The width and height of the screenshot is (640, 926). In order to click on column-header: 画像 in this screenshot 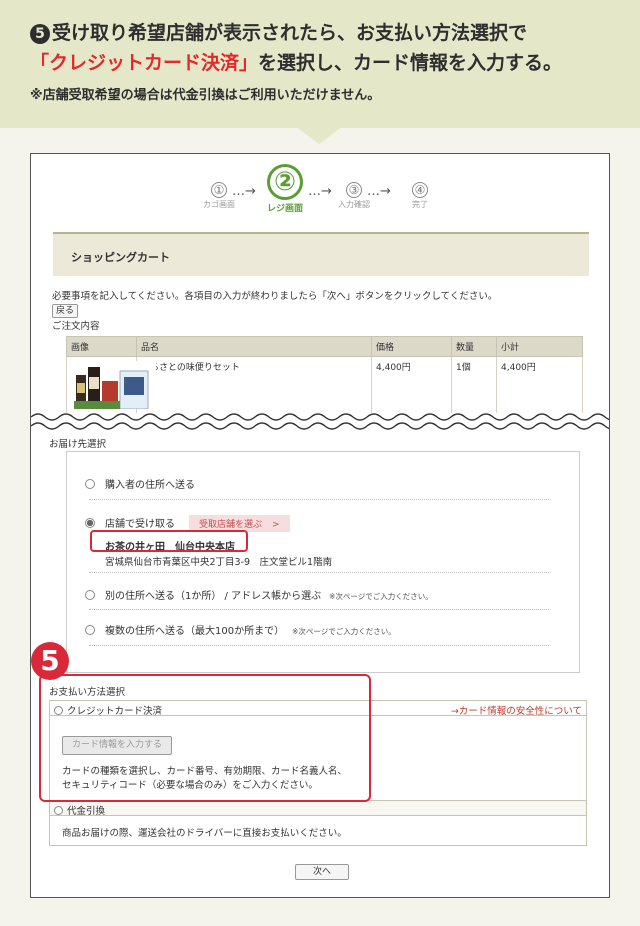, I will do `click(101, 346)`.